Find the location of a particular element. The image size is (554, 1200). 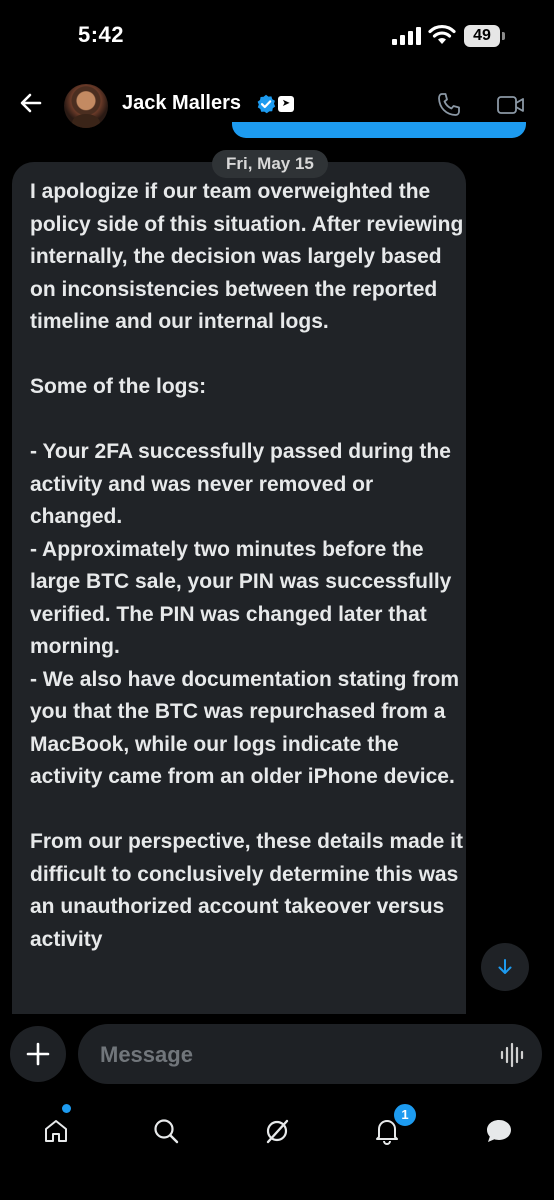

affiliate-badge-icon: ➤ is located at coordinates (286, 104).